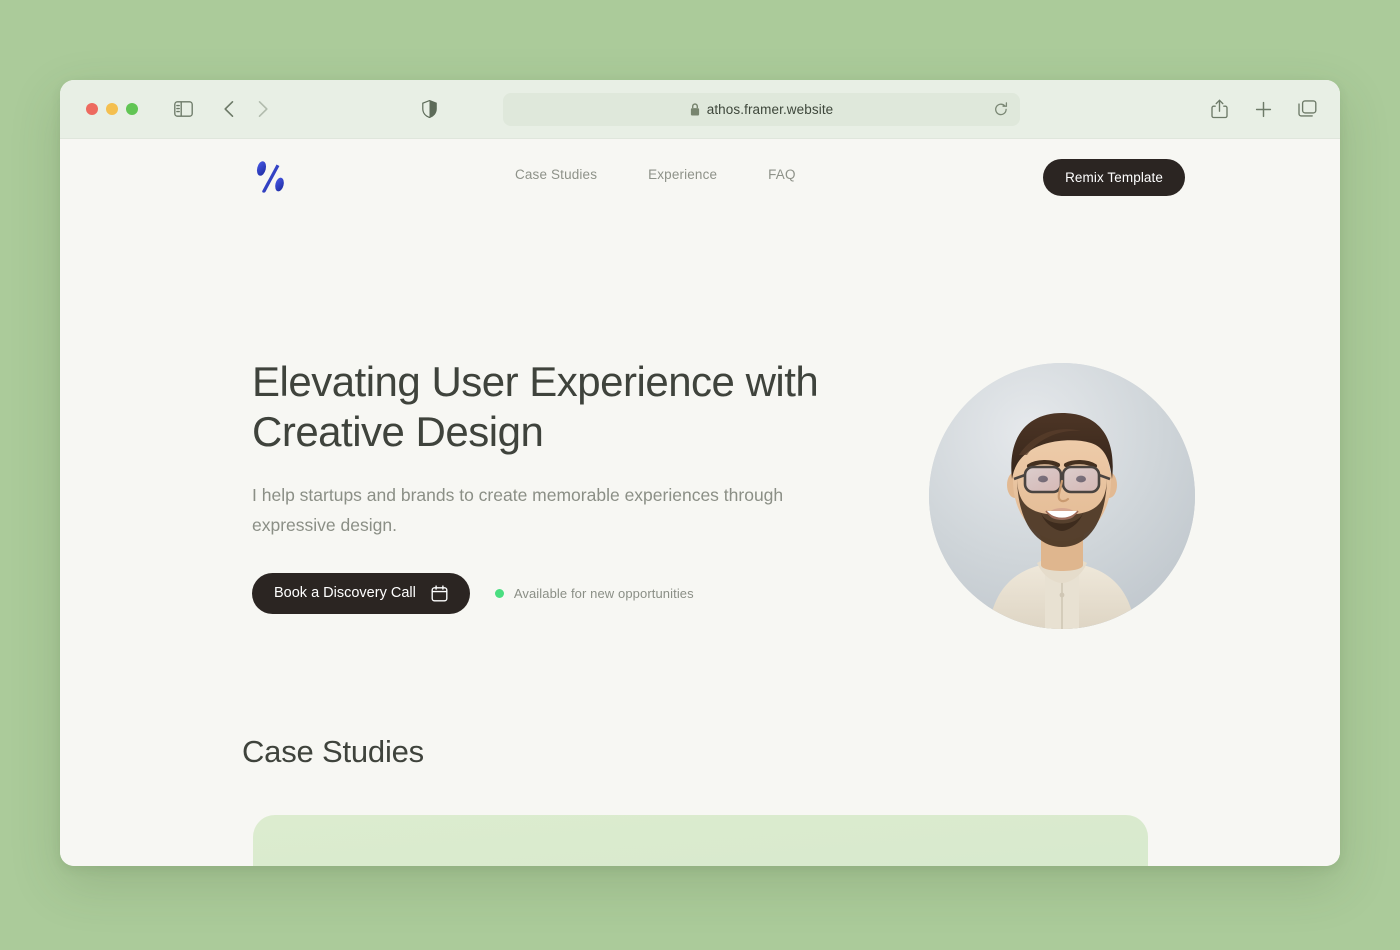  I want to click on site-nav-links: Case Studies Experience FAQ, so click(655, 174).